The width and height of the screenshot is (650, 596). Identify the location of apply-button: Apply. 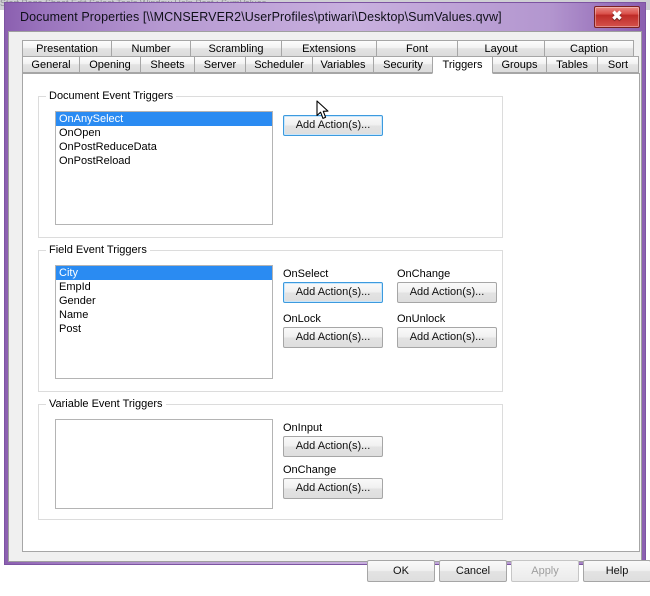
(545, 571).